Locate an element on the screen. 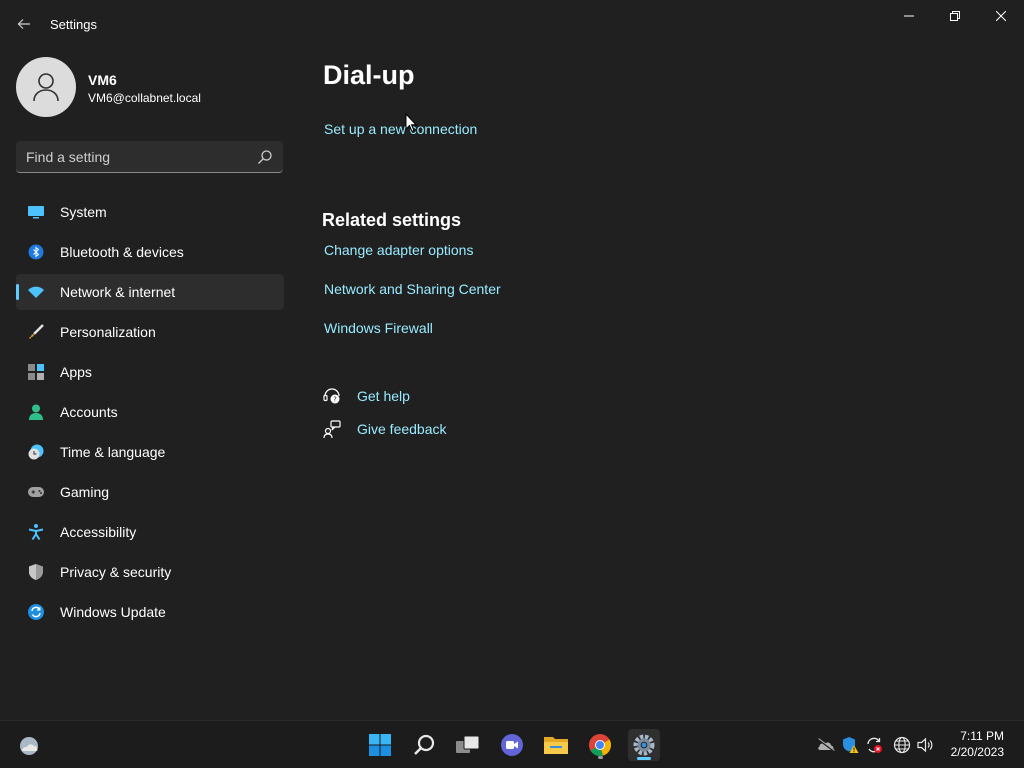  start-icon is located at coordinates (380, 745).